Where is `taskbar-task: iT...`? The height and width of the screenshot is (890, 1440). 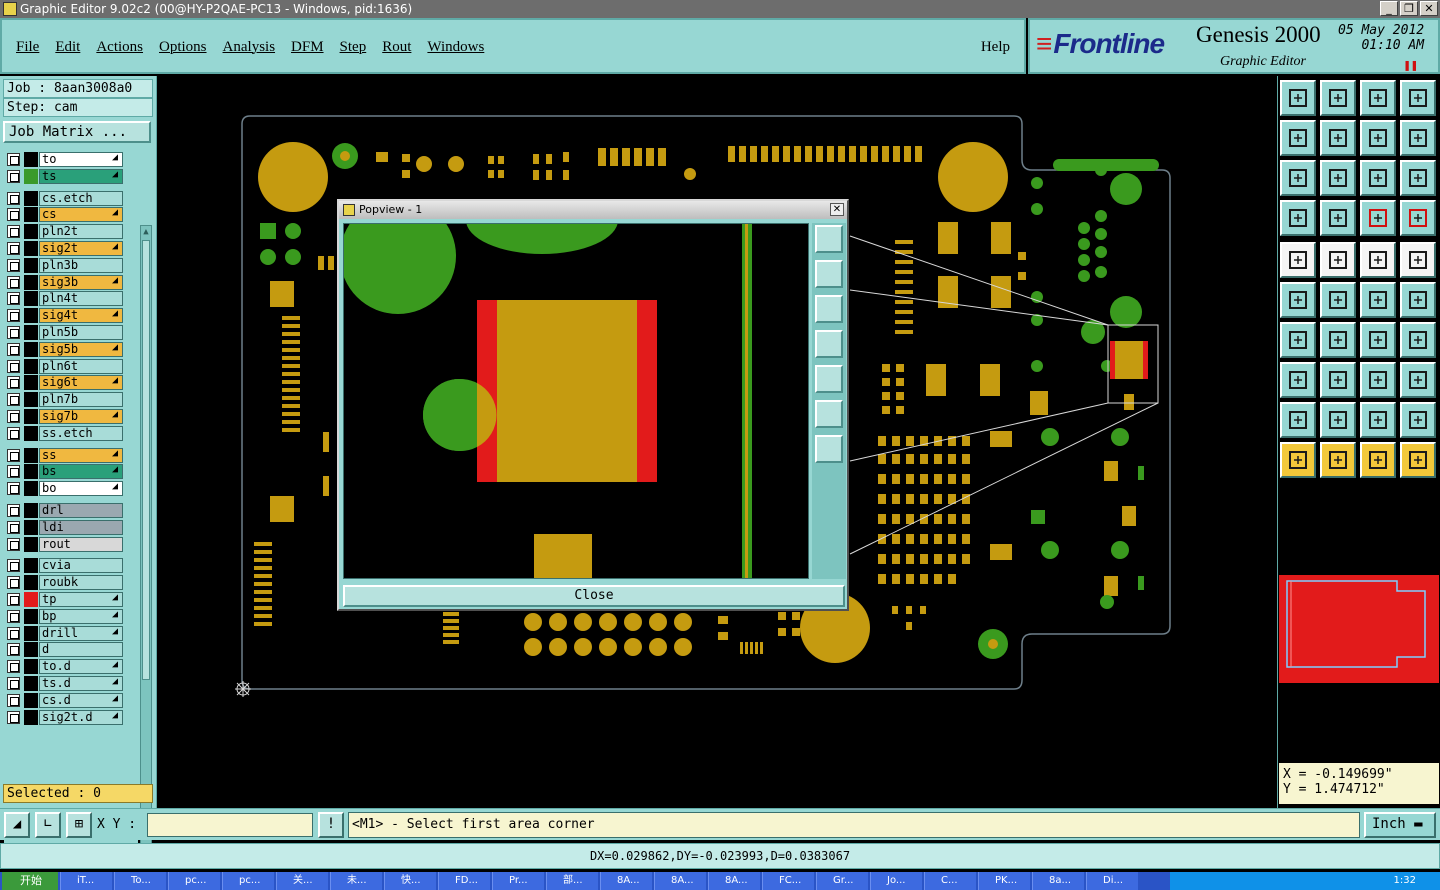 taskbar-task: iT... is located at coordinates (86, 881).